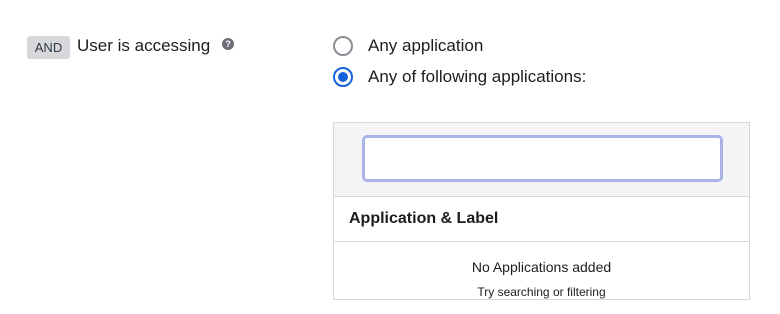 This screenshot has height=314, width=780. What do you see at coordinates (477, 76) in the screenshot?
I see `option-label: Any of following applications:` at bounding box center [477, 76].